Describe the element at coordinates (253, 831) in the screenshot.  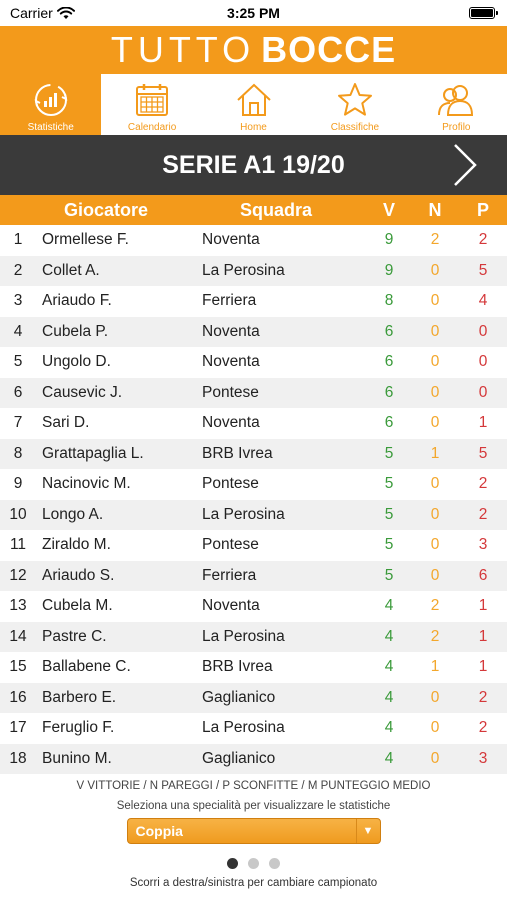
I see `speciality-select: Coppia ▼` at that location.